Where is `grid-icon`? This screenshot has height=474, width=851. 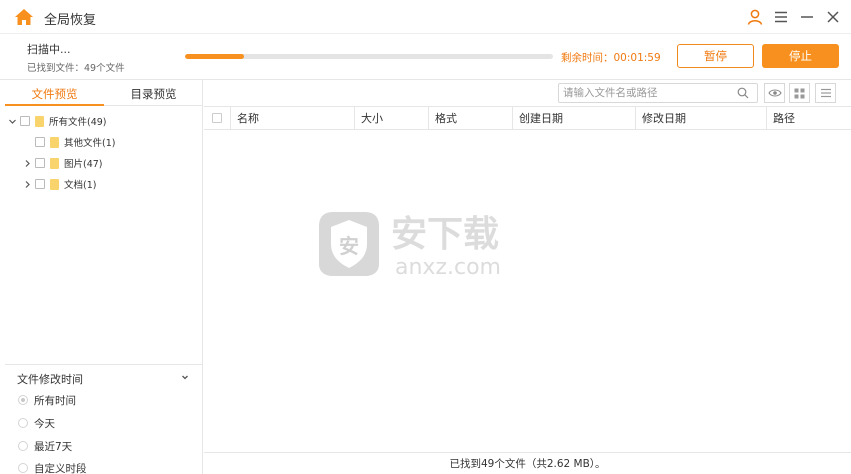
grid-icon is located at coordinates (799, 93).